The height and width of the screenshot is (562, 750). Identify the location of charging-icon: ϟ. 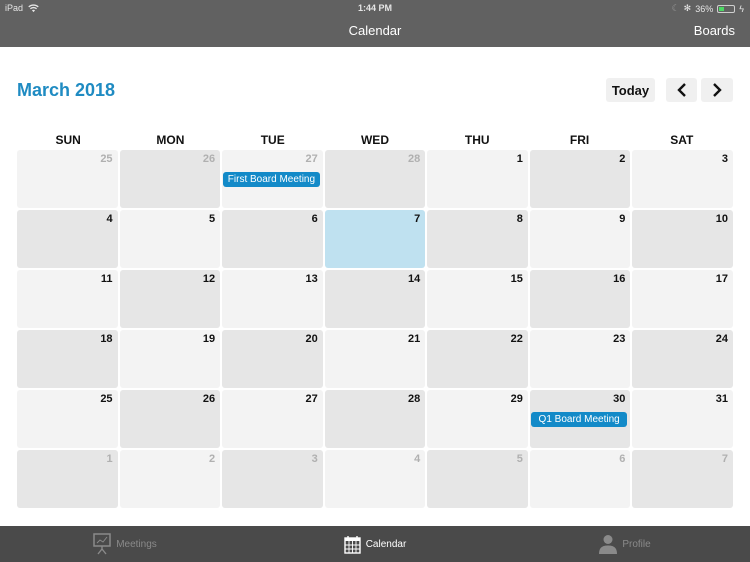
(741, 8).